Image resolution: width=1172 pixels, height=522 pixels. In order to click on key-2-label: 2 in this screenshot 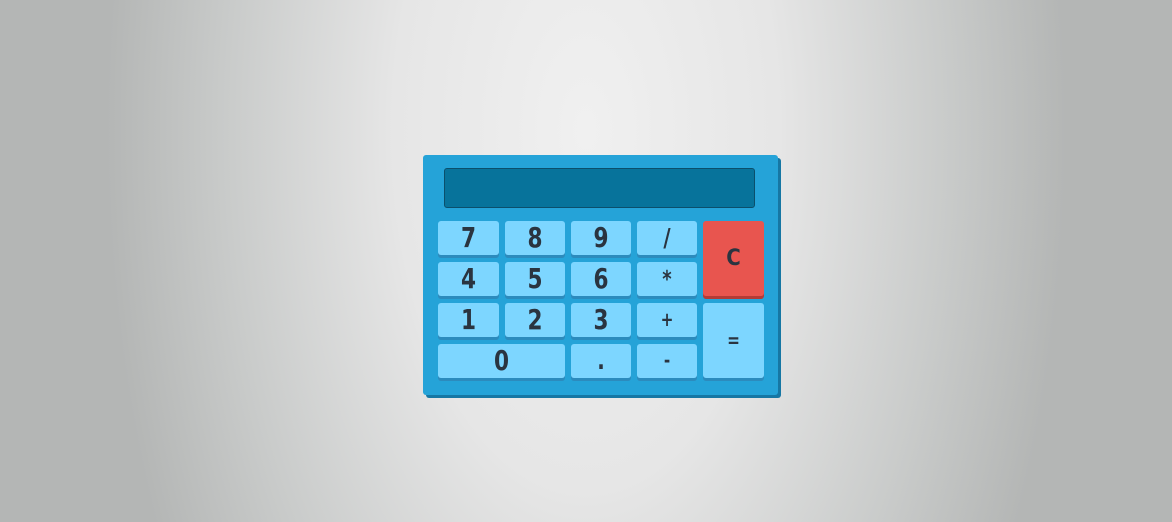, I will do `click(535, 320)`.